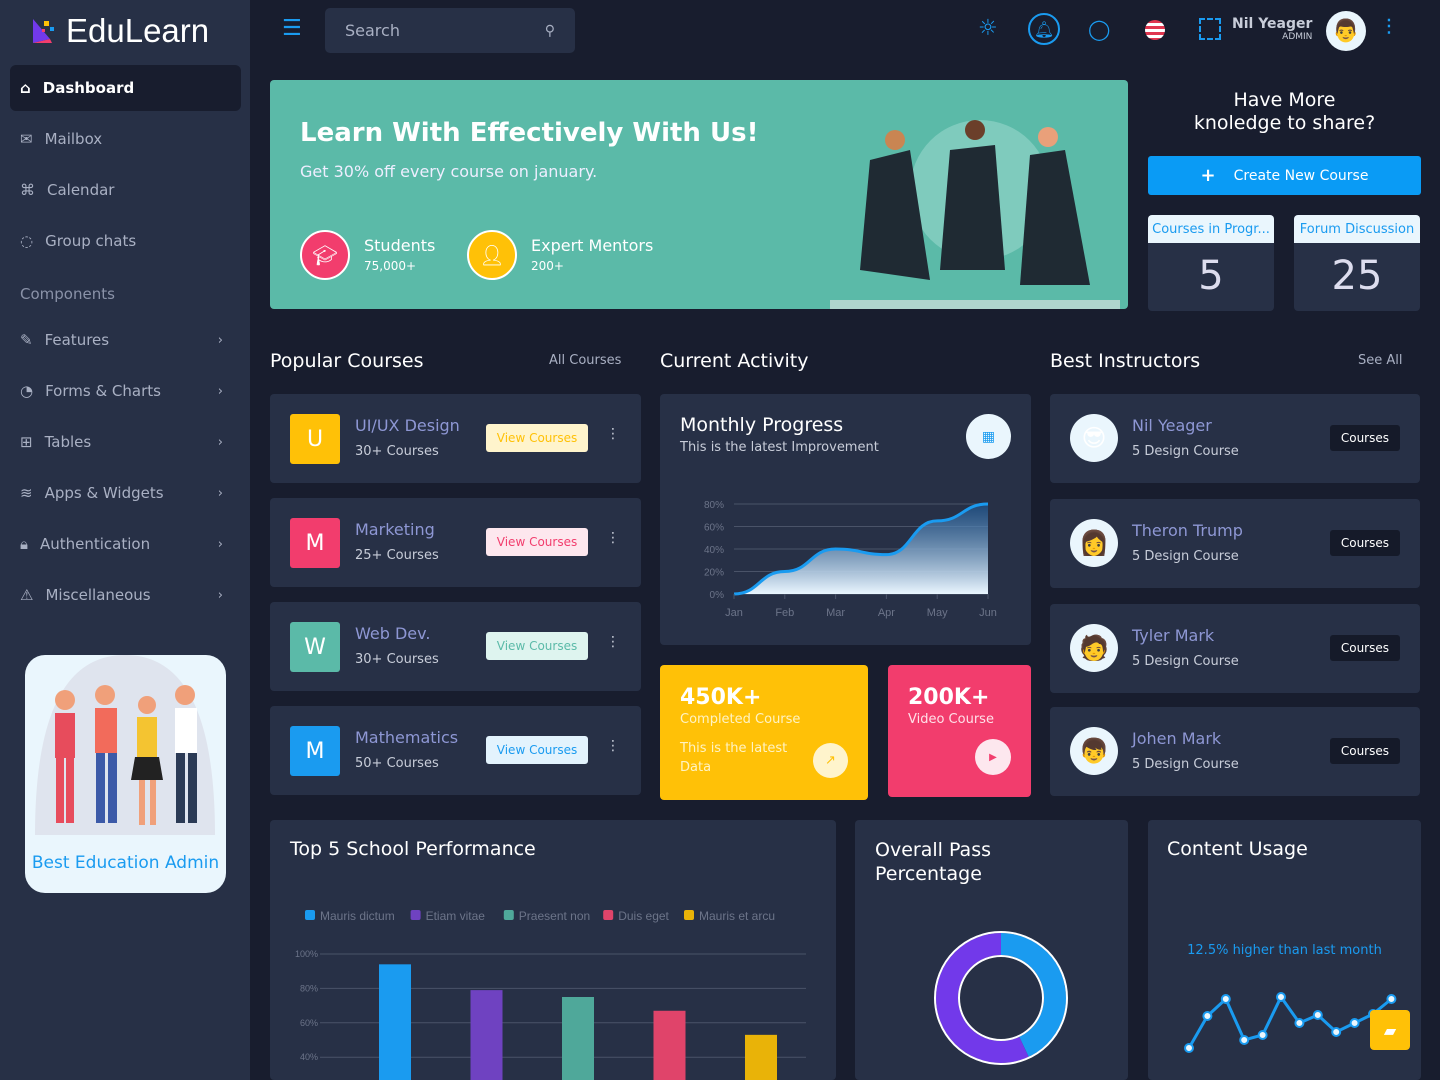  Describe the element at coordinates (1284, 175) in the screenshot. I see `create-course-button: + Create New Course` at that location.